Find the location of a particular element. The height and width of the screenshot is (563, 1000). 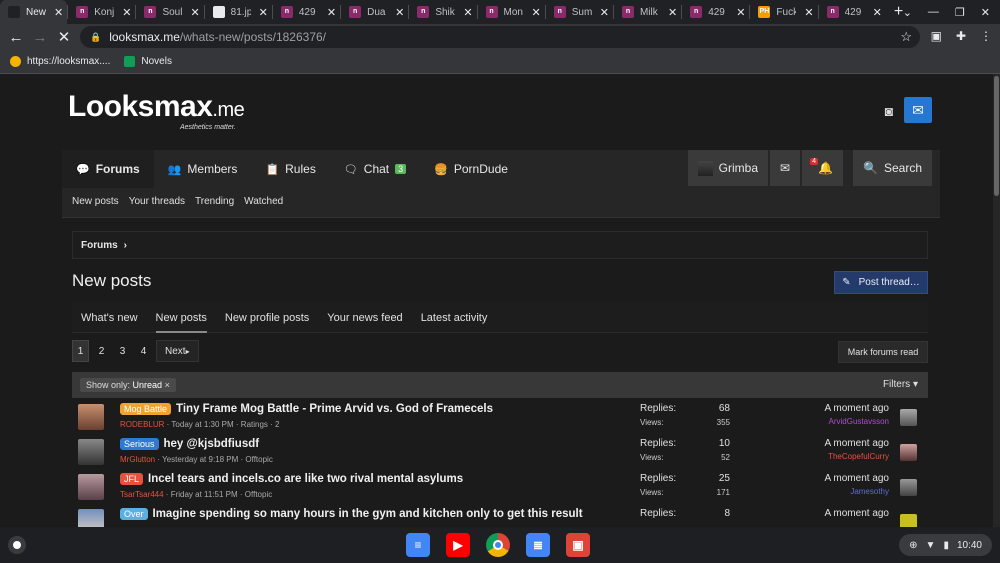

filters-dropdown: Filters ▾ is located at coordinates (900, 384).